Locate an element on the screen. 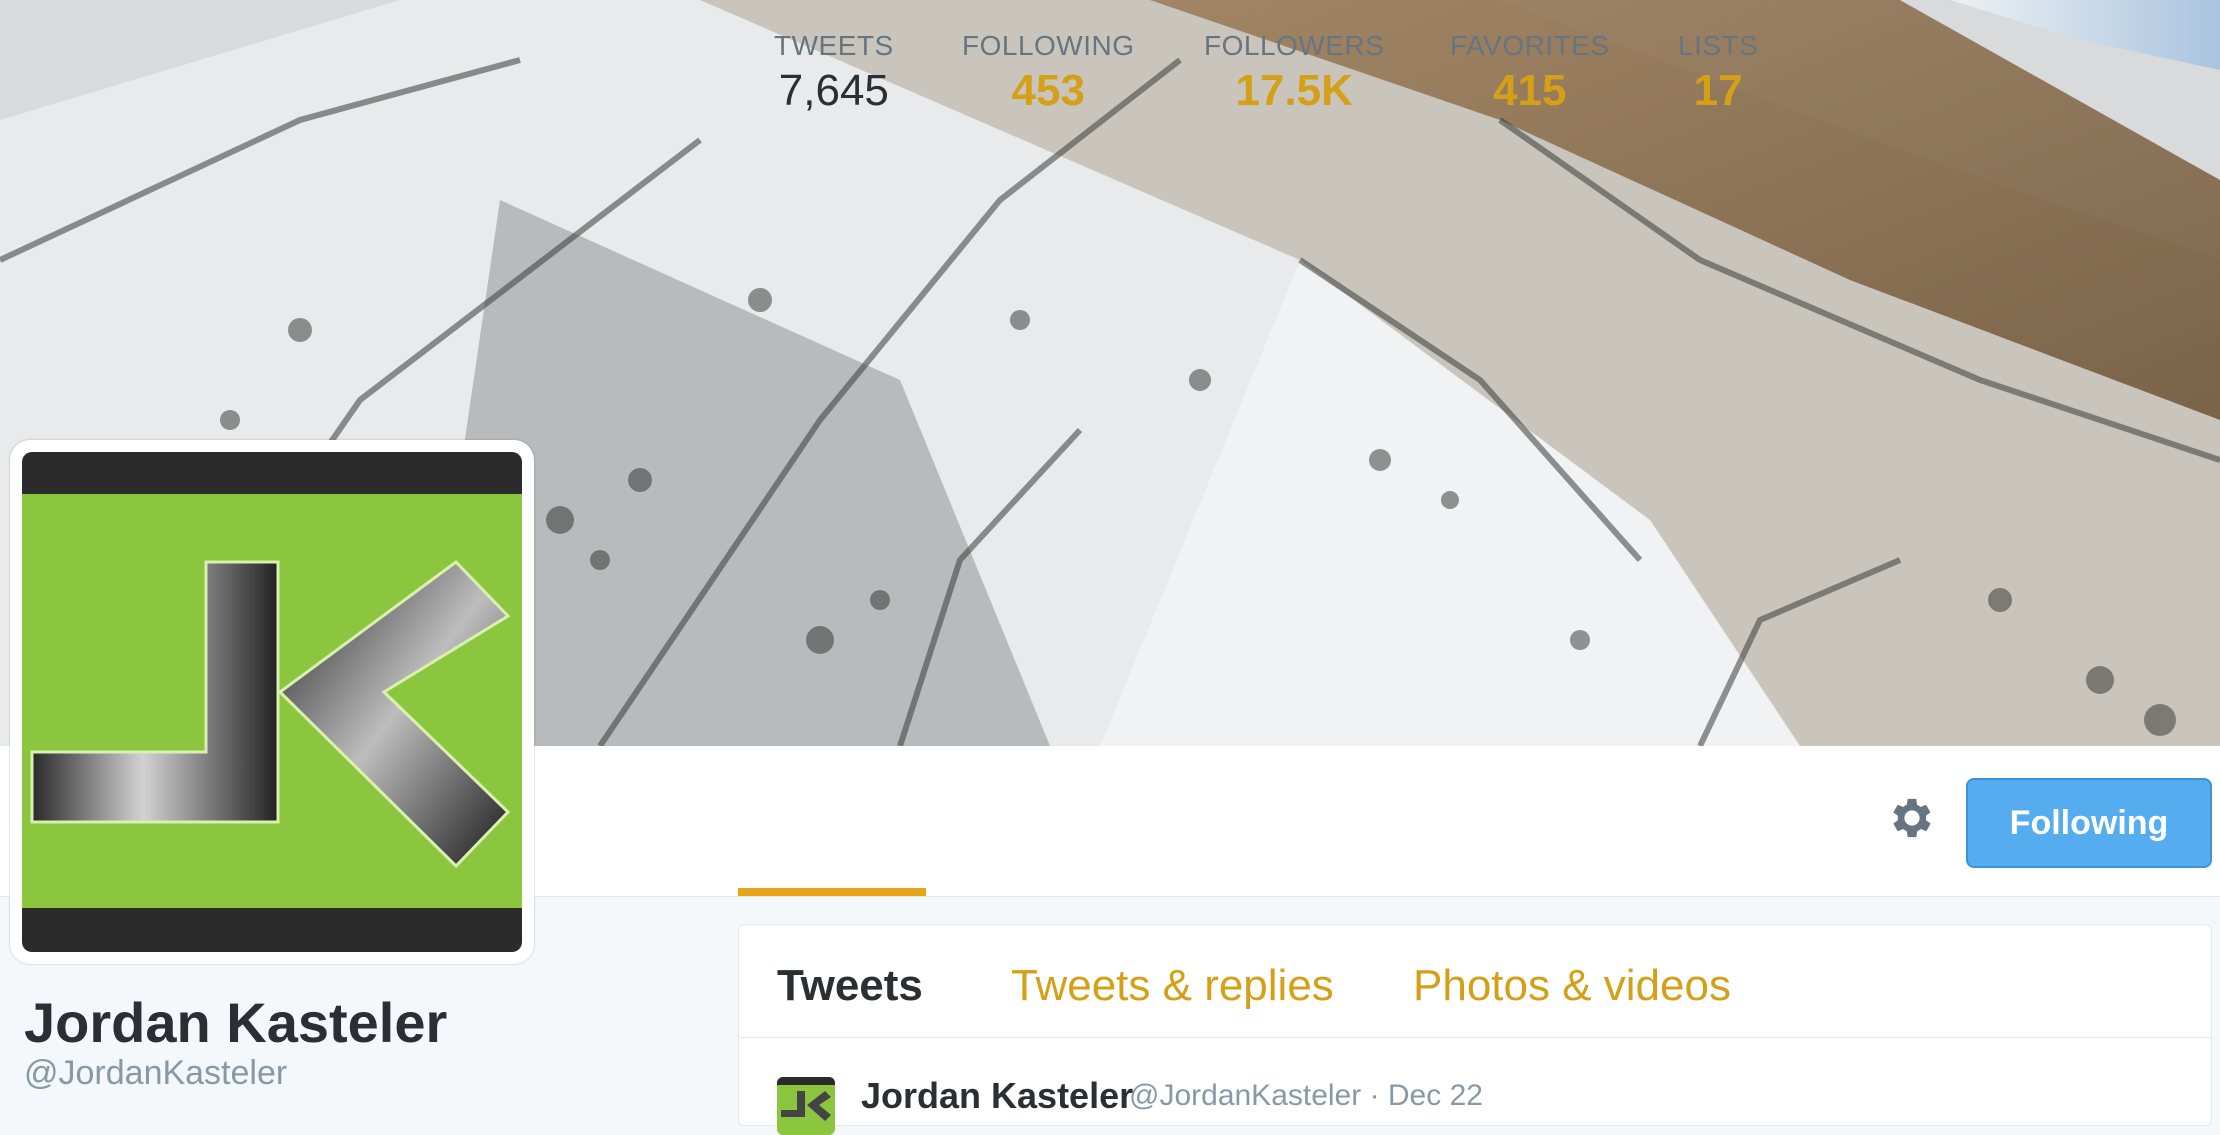 The width and height of the screenshot is (2220, 1135). tweet-author-name: Jordan Kasteler is located at coordinates (997, 1096).